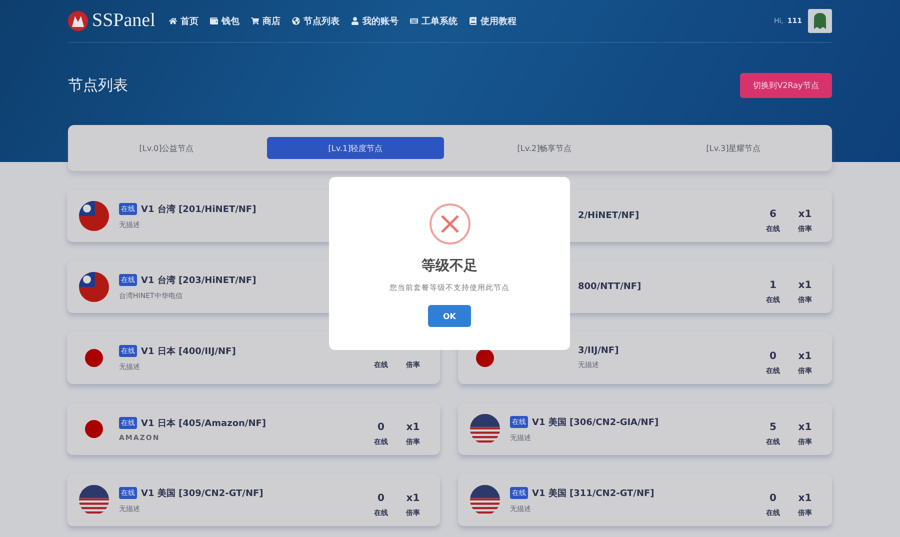 This screenshot has width=900, height=537. I want to click on level-tab: [Lv.2]畅享节点, so click(544, 148).